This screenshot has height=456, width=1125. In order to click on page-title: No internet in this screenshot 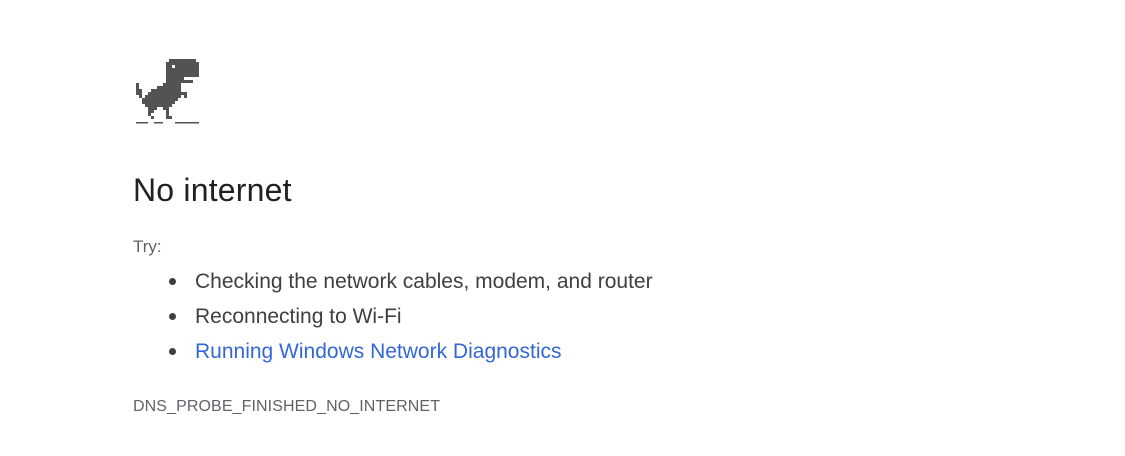, I will do `click(212, 190)`.